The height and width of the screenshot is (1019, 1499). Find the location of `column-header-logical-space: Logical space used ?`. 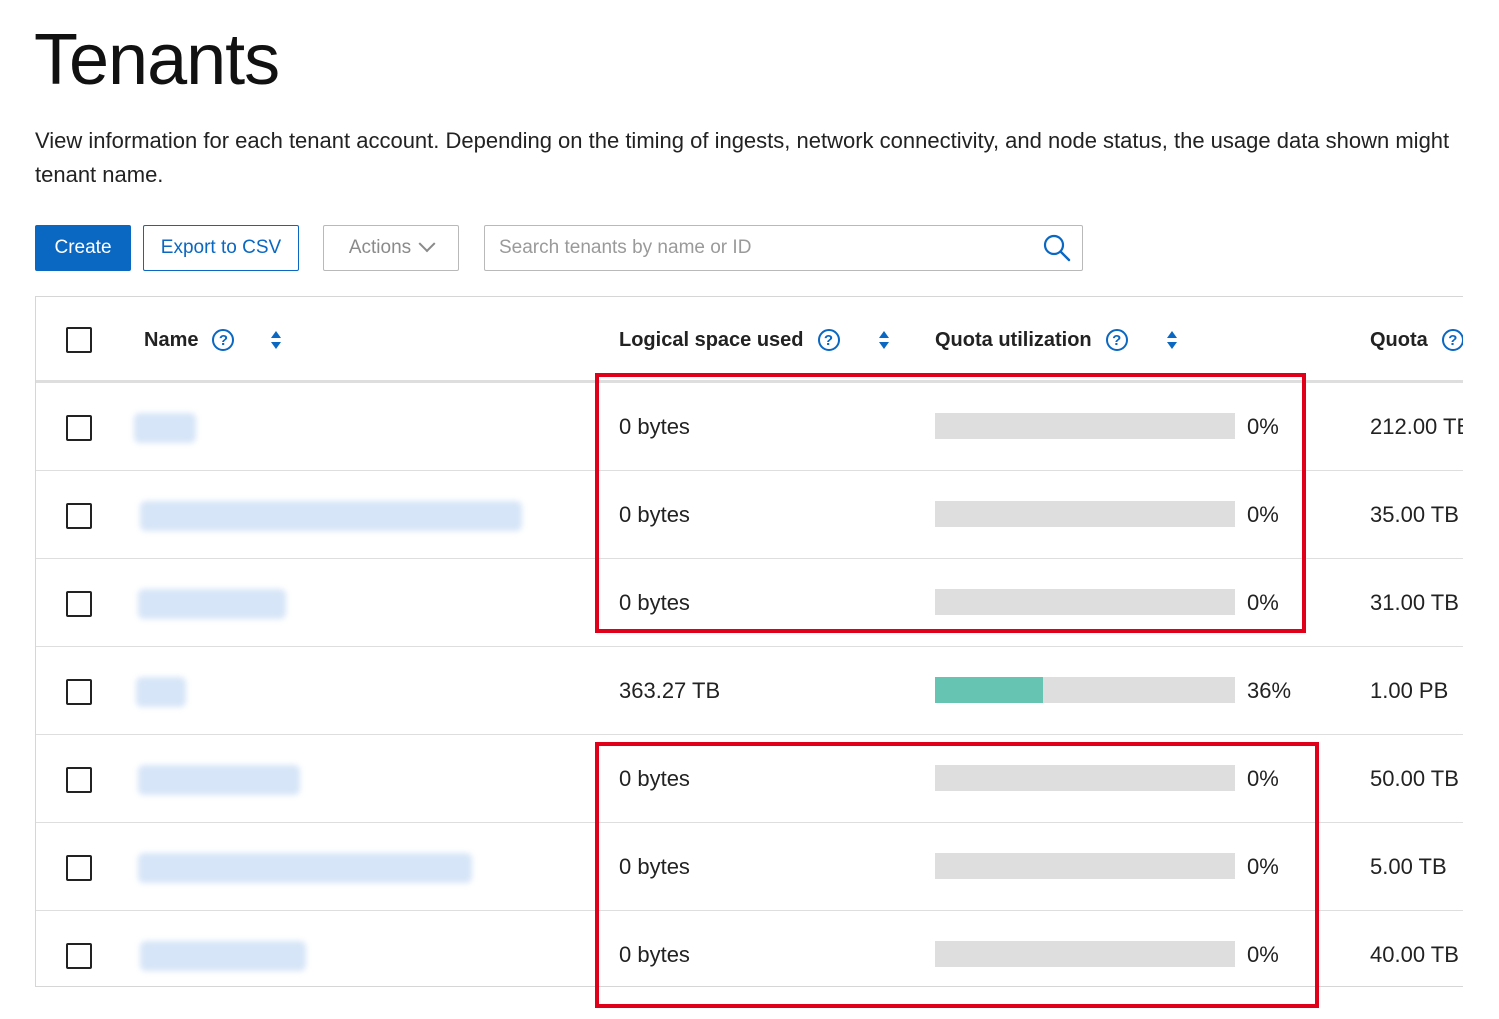

column-header-logical-space: Logical space used ? is located at coordinates (754, 340).